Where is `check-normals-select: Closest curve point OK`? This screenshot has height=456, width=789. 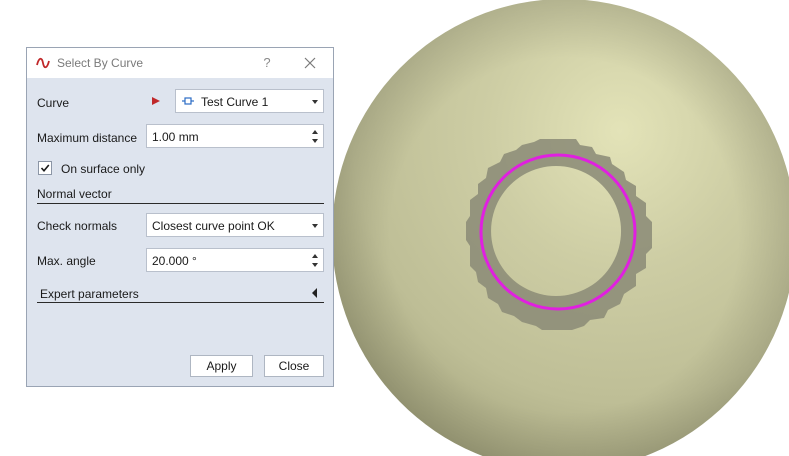
check-normals-select: Closest curve point OK is located at coordinates (235, 225).